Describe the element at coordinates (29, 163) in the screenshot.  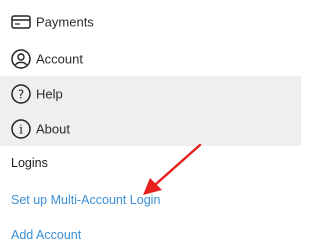
I see `logins-section-title: Logins` at that location.